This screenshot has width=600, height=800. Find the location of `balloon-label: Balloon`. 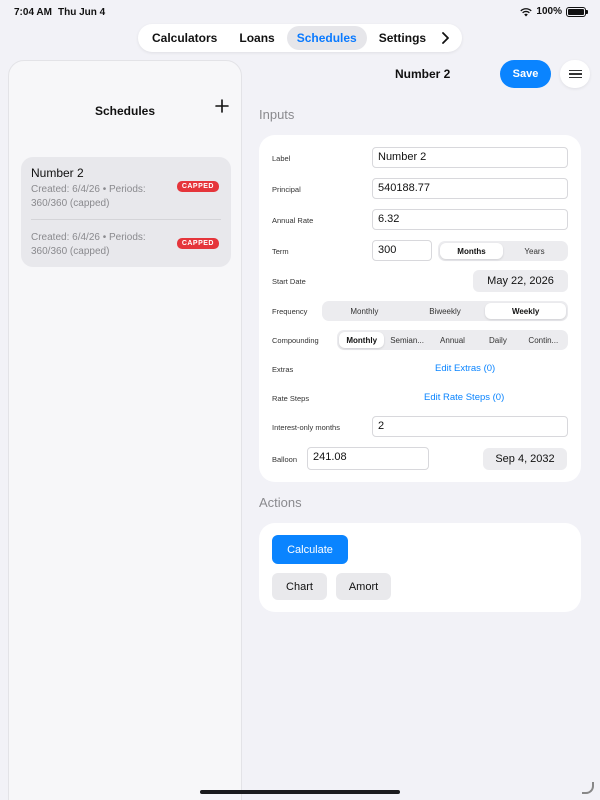

balloon-label: Balloon is located at coordinates (285, 459).